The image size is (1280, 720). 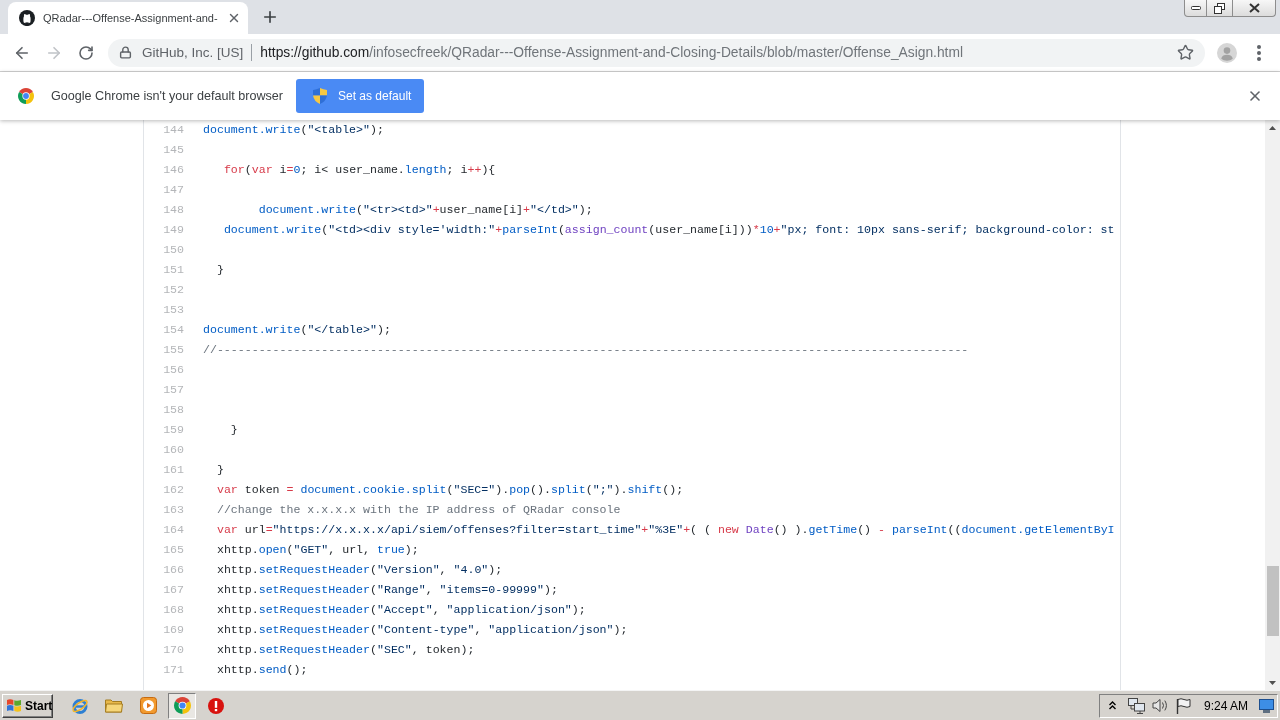 I want to click on reload-icon, so click(x=86, y=52).